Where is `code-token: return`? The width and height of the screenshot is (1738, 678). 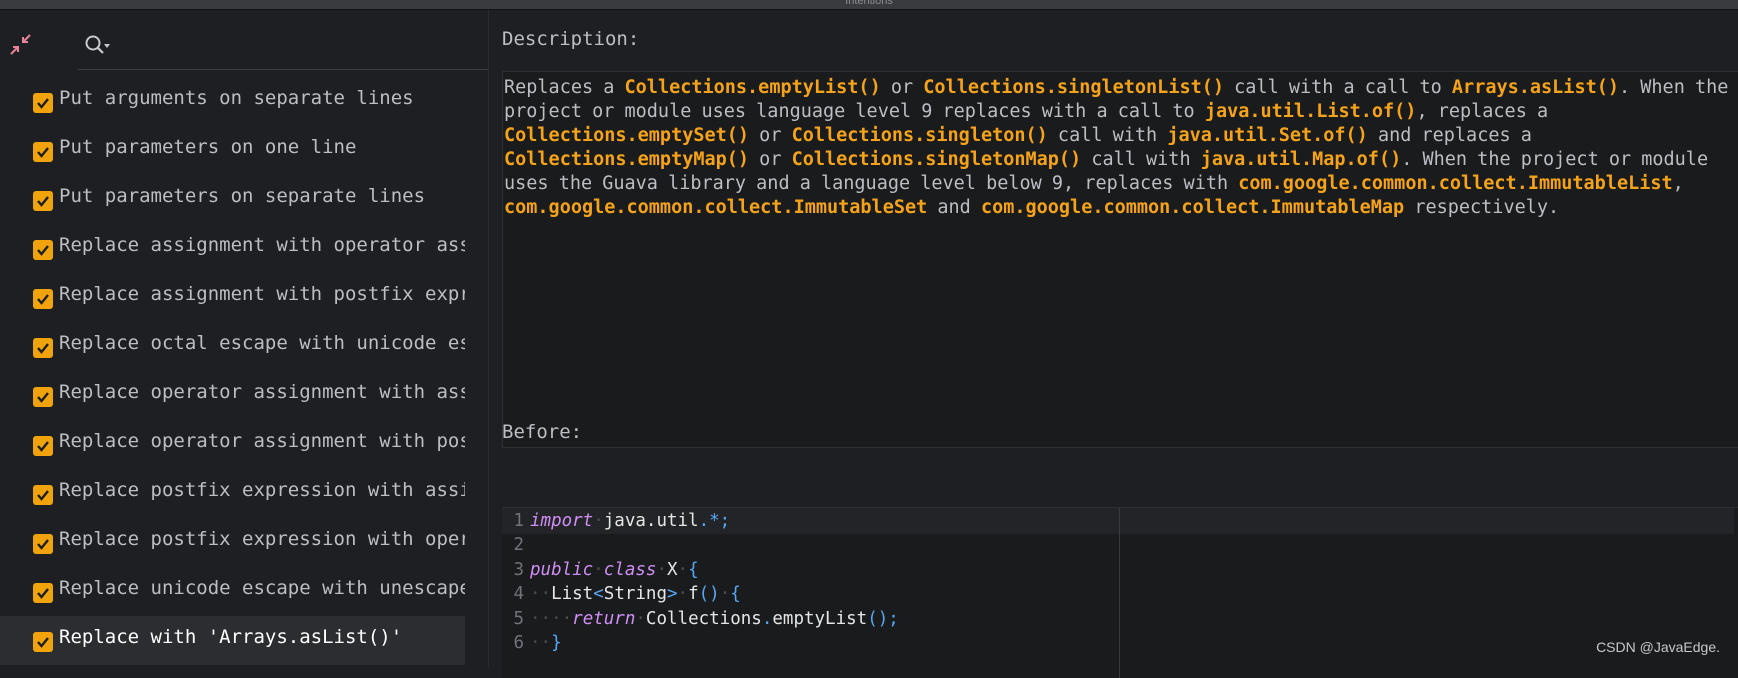 code-token: return is located at coordinates (604, 618).